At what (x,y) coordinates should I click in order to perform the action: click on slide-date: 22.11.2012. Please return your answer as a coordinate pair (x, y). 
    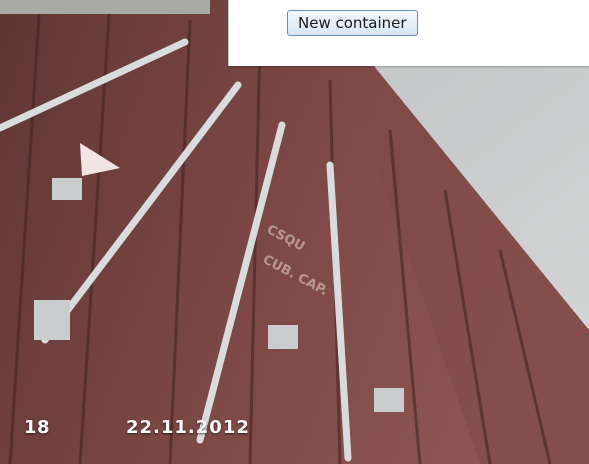
    Looking at the image, I should click on (188, 427).